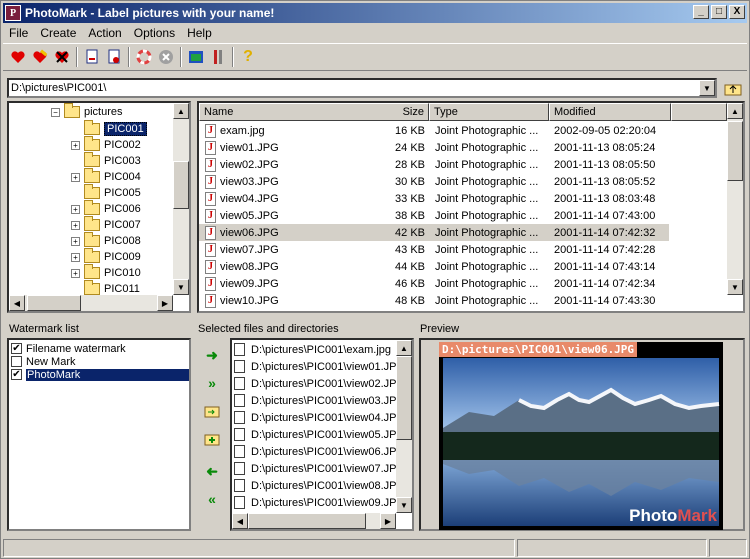 The image size is (750, 559). Describe the element at coordinates (212, 499) in the screenshot. I see `remove-all-icon: «` at that location.